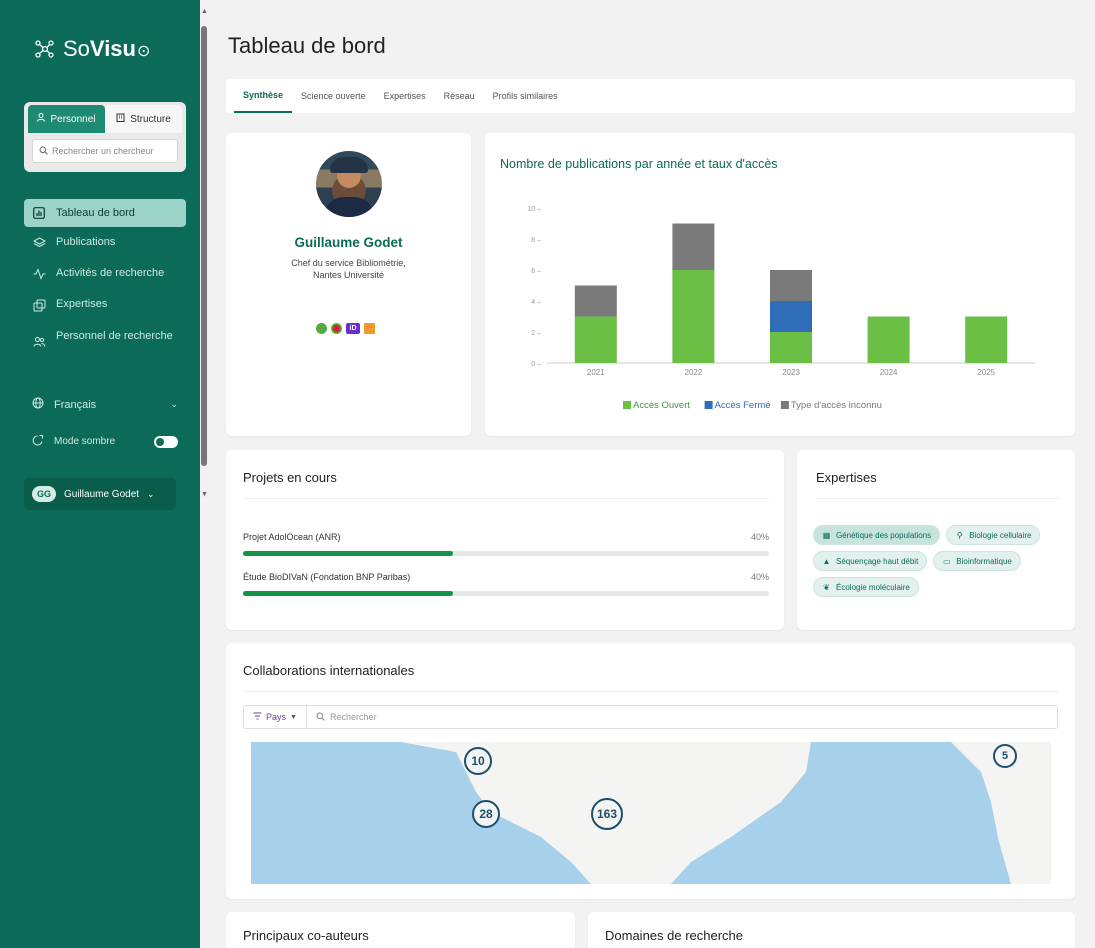  What do you see at coordinates (836, 405) in the screenshot?
I see `legend-label: Type d'accès inconnu` at bounding box center [836, 405].